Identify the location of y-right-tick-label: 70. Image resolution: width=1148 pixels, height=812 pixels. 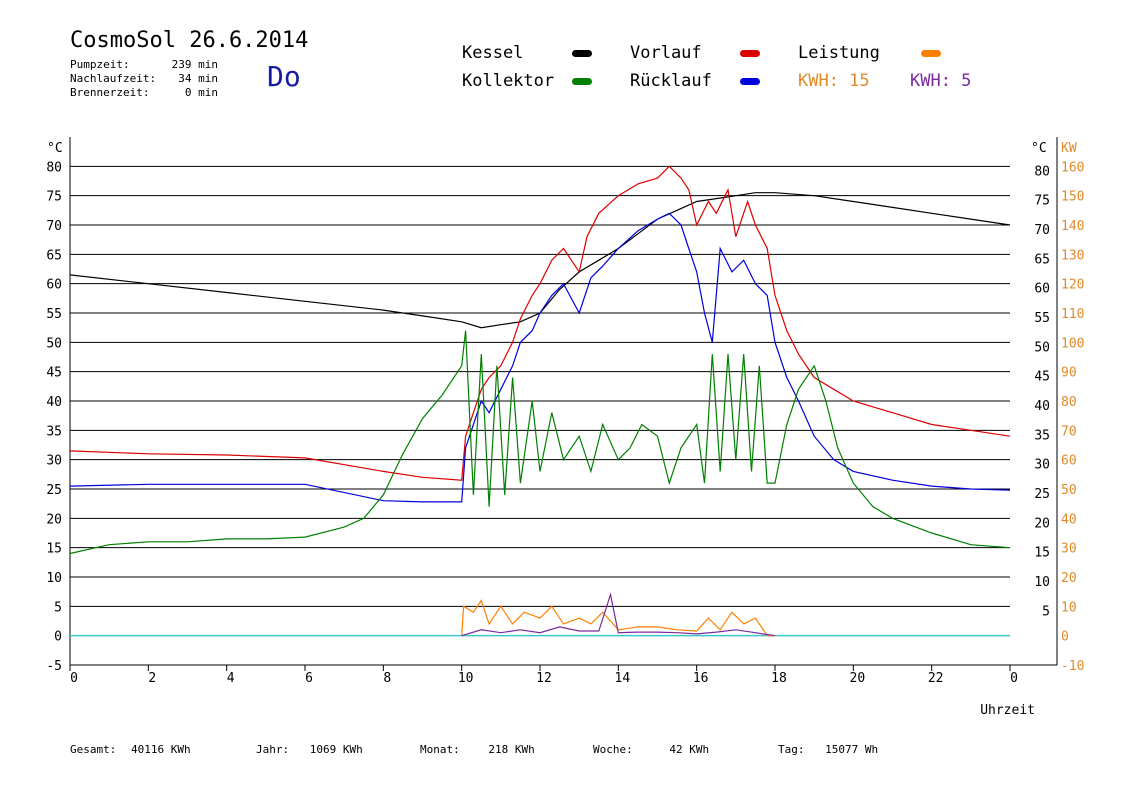
(1042, 230).